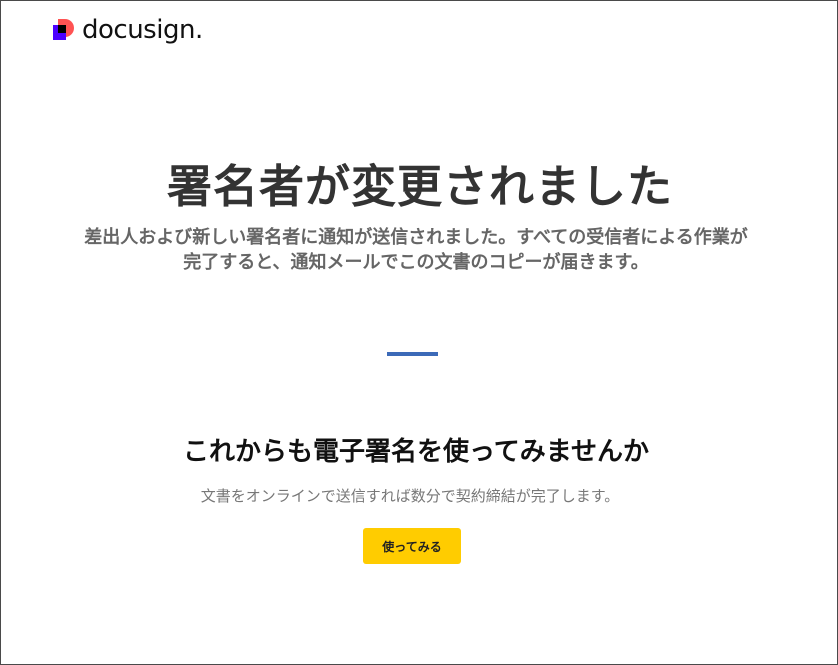  Describe the element at coordinates (410, 496) in the screenshot. I see `promo-text: 文書をオンラインで送信すれば数分で契約締結が完了します。` at that location.